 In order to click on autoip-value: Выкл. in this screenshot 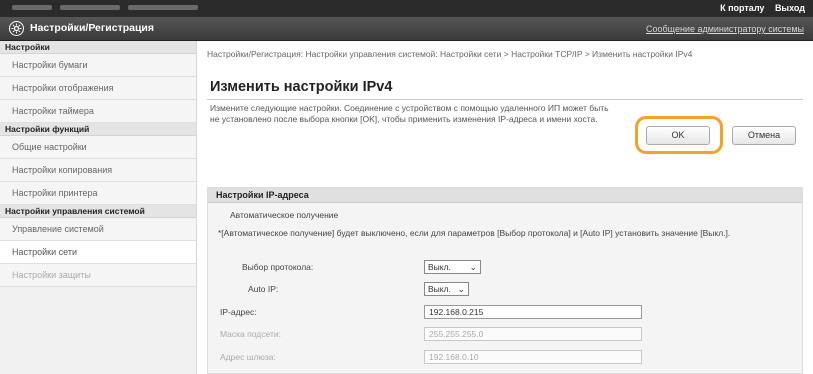, I will do `click(439, 289)`.